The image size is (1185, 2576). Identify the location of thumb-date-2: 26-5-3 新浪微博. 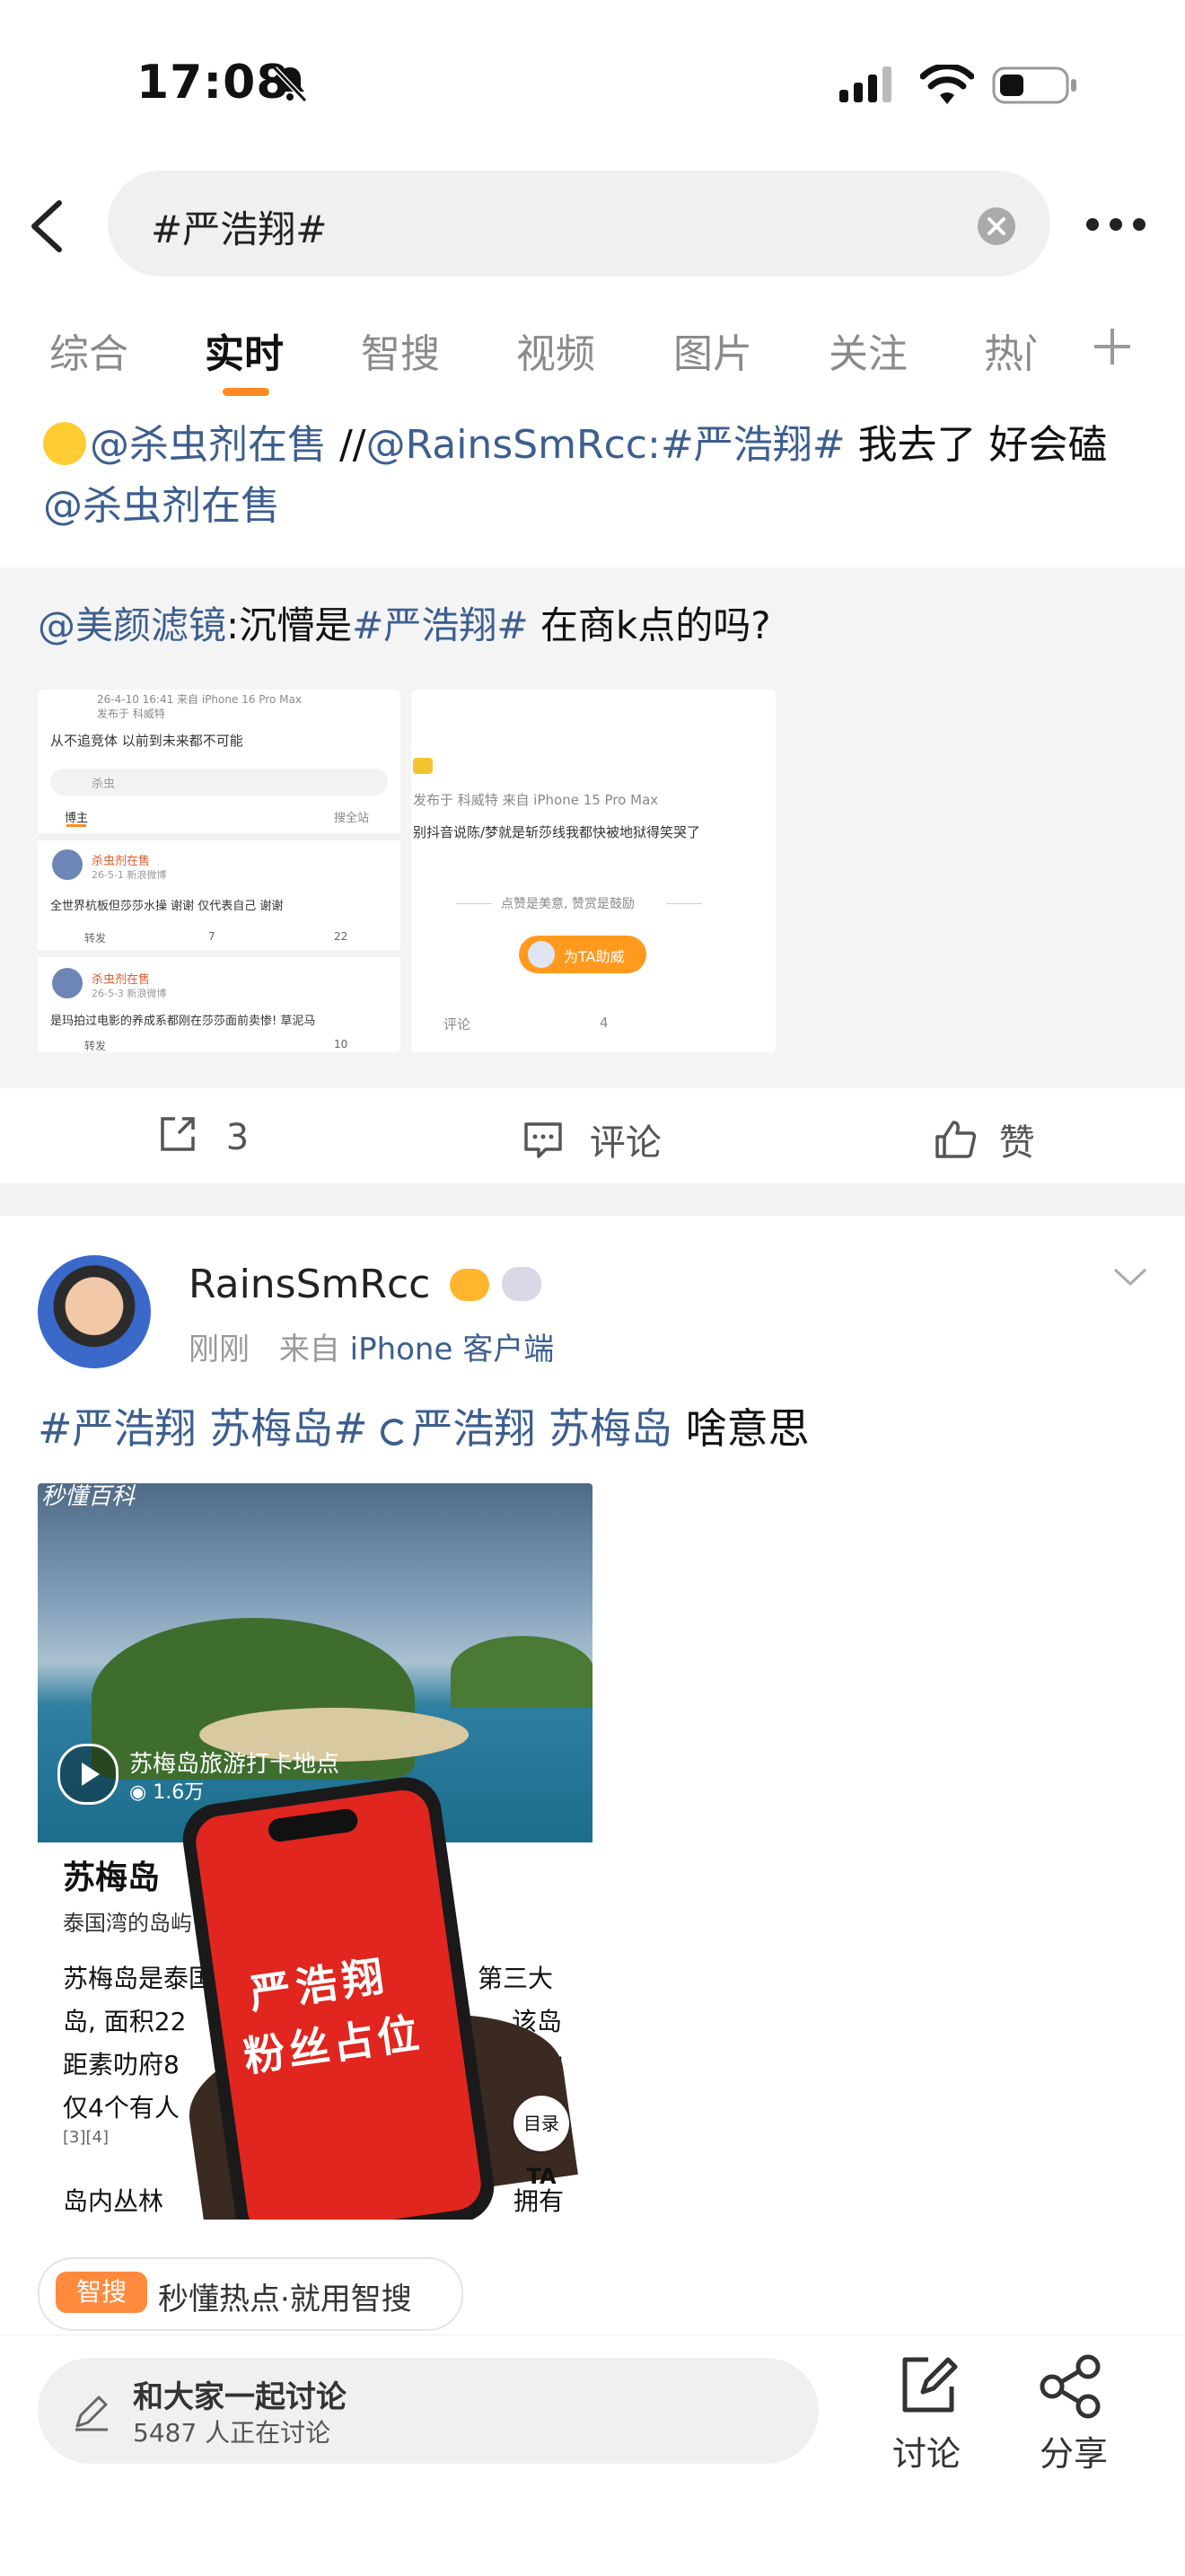
(129, 994).